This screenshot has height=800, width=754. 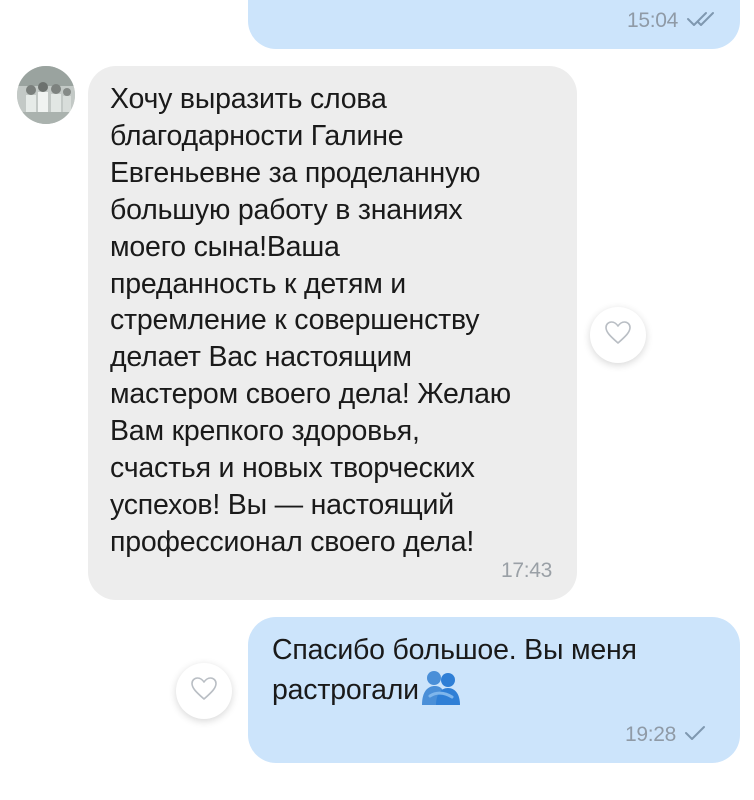 I want to click on message-line: Вам крепкого здоровья,, so click(x=265, y=431).